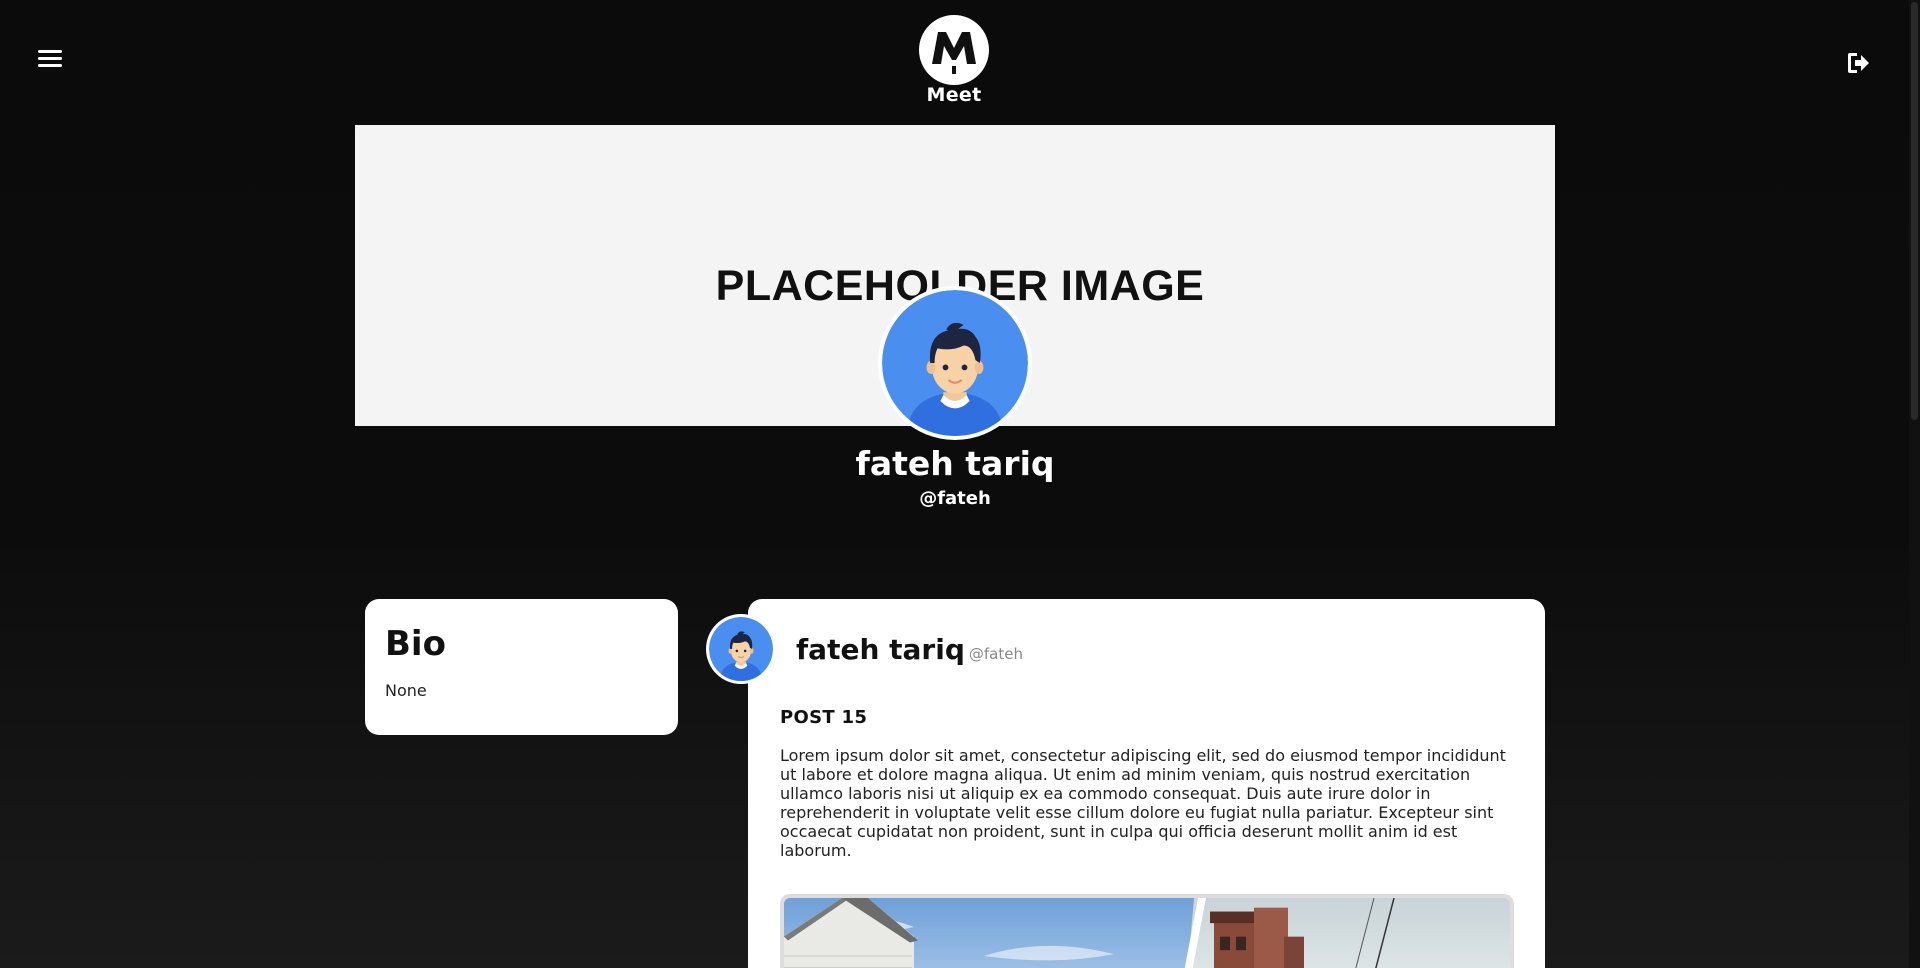  What do you see at coordinates (955, 463) in the screenshot?
I see `profile-name: fateh tariq` at bounding box center [955, 463].